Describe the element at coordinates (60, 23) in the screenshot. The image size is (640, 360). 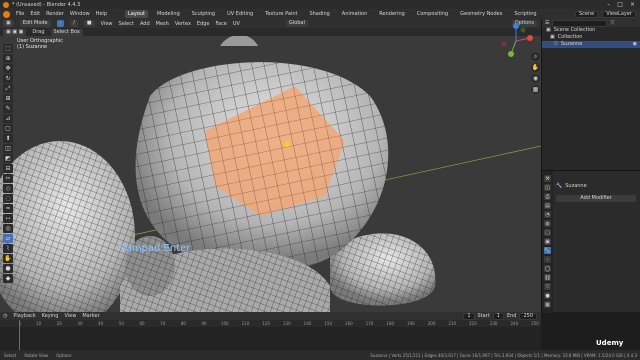
I see `vertex-select-icon: ·` at that location.